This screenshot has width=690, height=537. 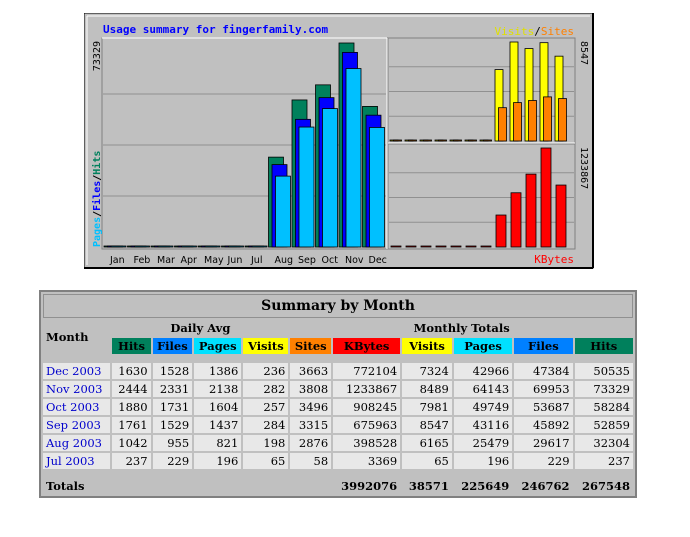 I want to click on x-label-aug: Aug, so click(x=284, y=260).